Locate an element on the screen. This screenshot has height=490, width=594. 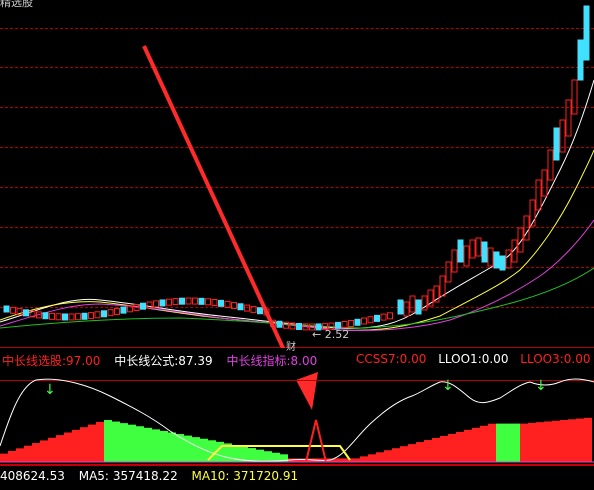
volume-legend: 408624.53 MA5: 357418.22 MA10: 371720.91 is located at coordinates (149, 476).